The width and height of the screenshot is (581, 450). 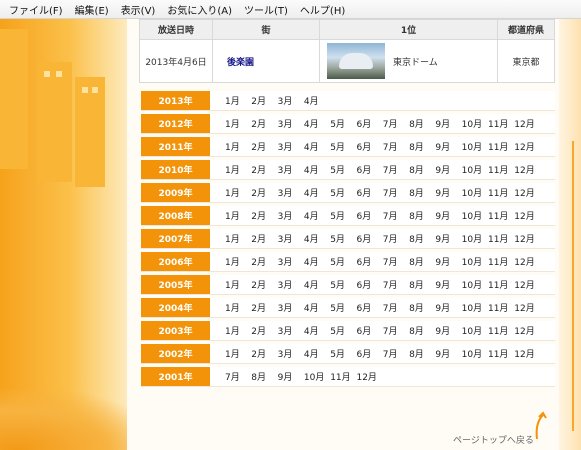 I want to click on year-label: 2010年, so click(x=175, y=169).